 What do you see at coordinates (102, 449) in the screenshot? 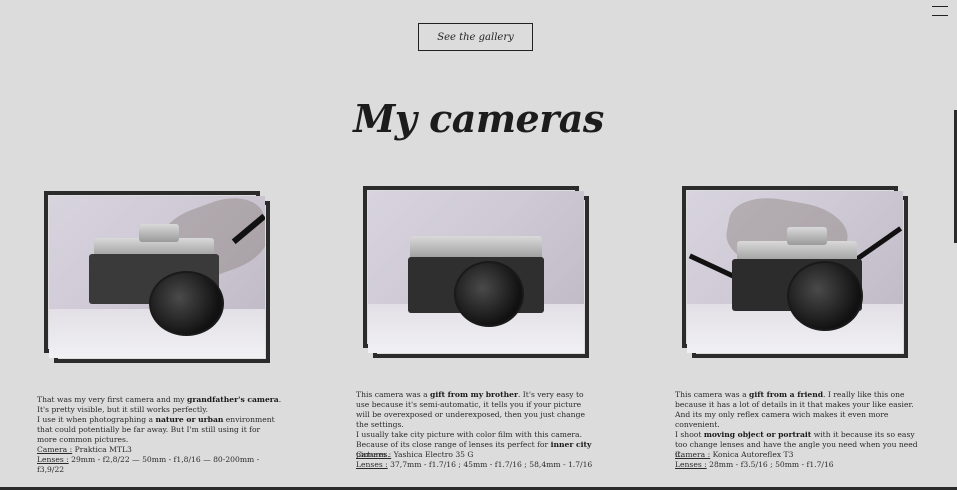
I see `camera-value: Praktica MTL3` at bounding box center [102, 449].